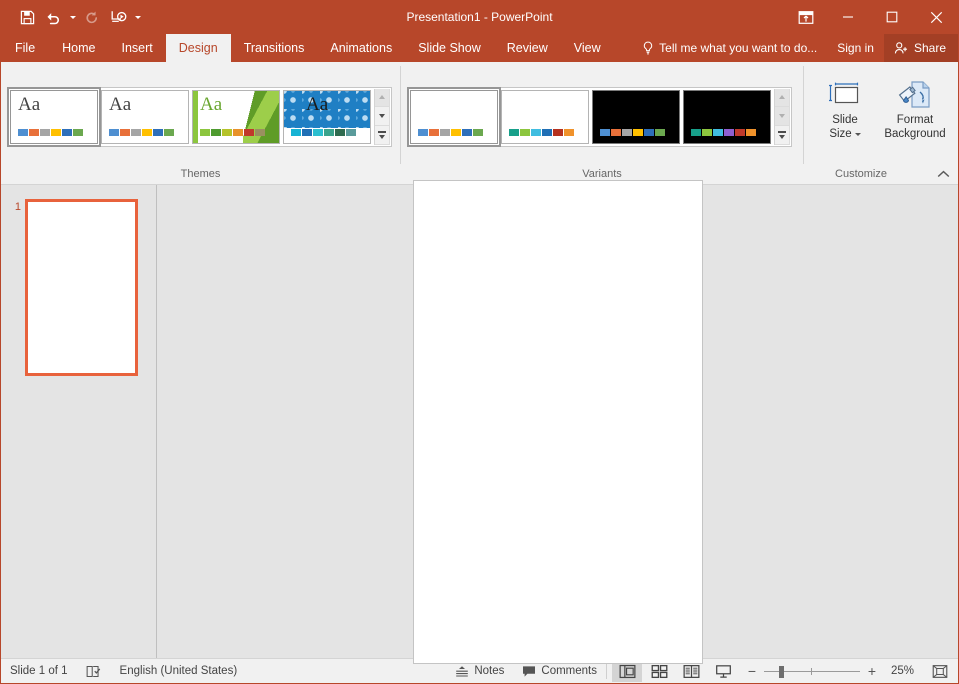 This screenshot has width=959, height=684. I want to click on customize-quick-access-toolbar-icon, so click(137, 17).